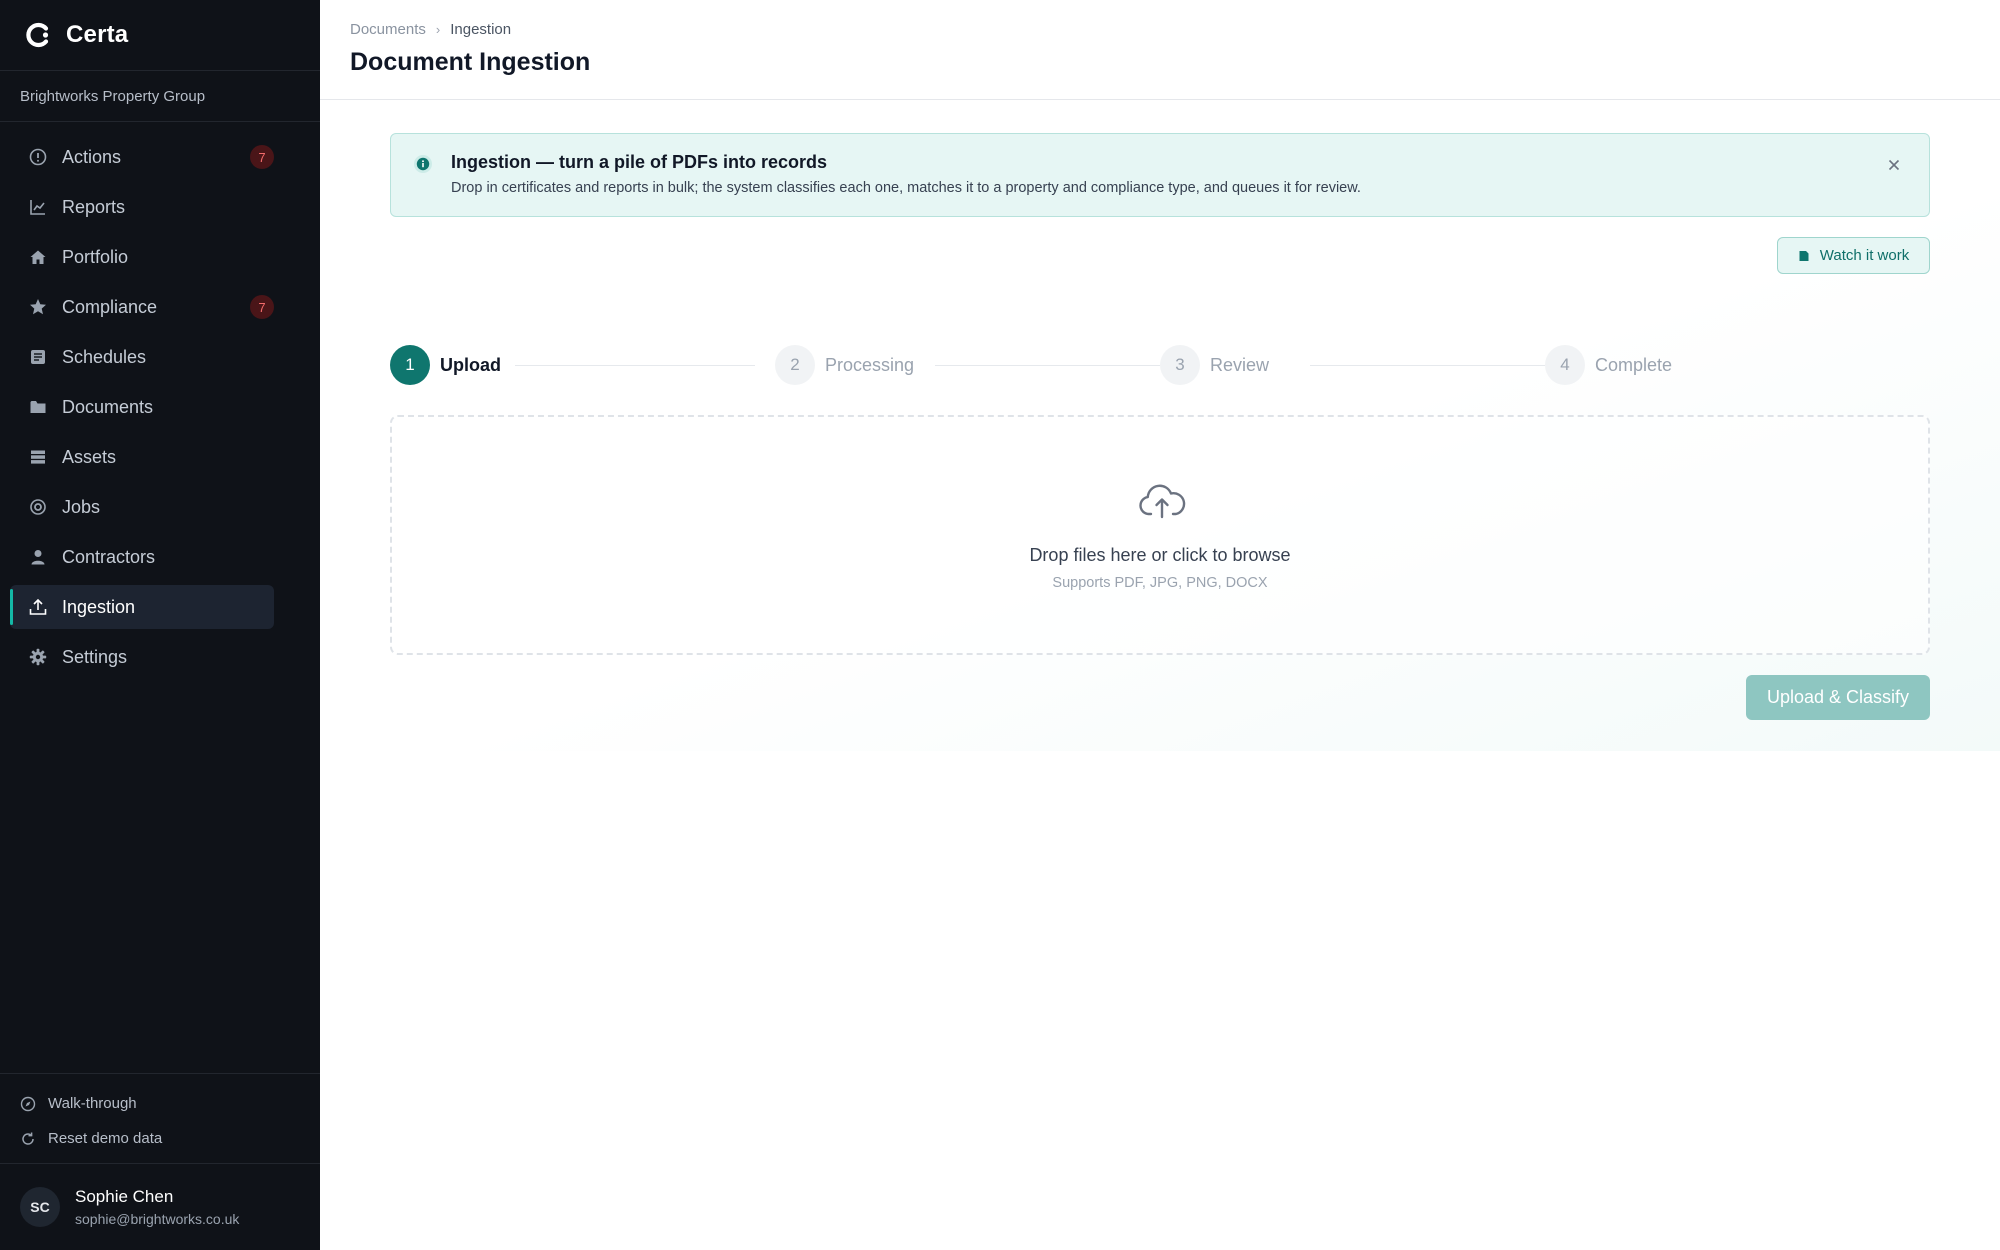  I want to click on step-complete: 4 Complete, so click(1608, 365).